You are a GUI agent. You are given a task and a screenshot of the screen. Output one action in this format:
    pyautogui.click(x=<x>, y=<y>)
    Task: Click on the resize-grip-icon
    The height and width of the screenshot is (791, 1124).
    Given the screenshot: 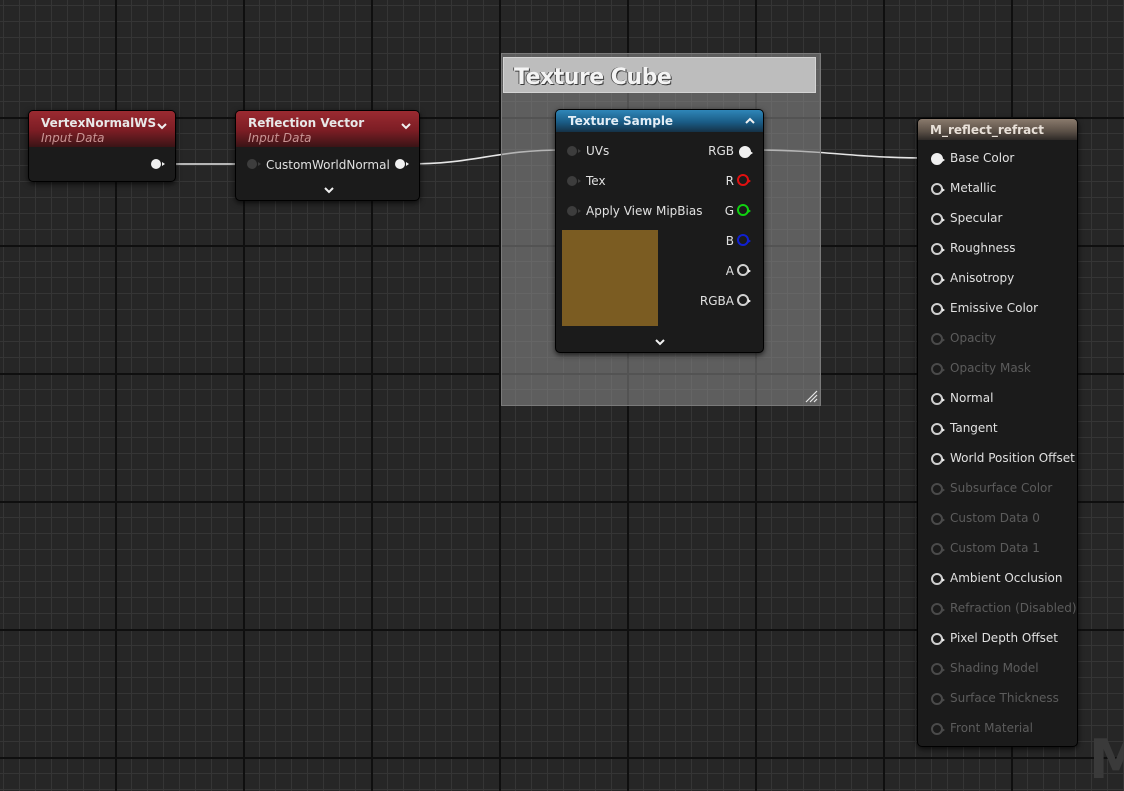 What is the action you would take?
    pyautogui.click(x=811, y=396)
    